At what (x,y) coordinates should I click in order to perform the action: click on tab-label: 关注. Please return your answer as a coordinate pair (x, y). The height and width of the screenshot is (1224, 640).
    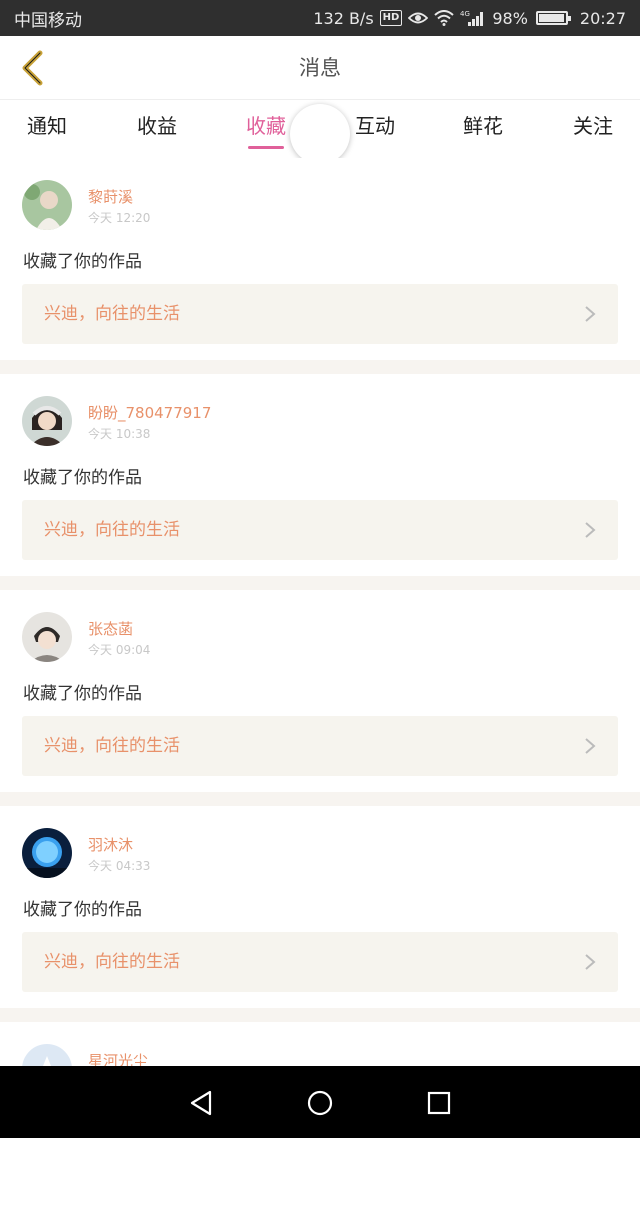
    Looking at the image, I should click on (593, 126).